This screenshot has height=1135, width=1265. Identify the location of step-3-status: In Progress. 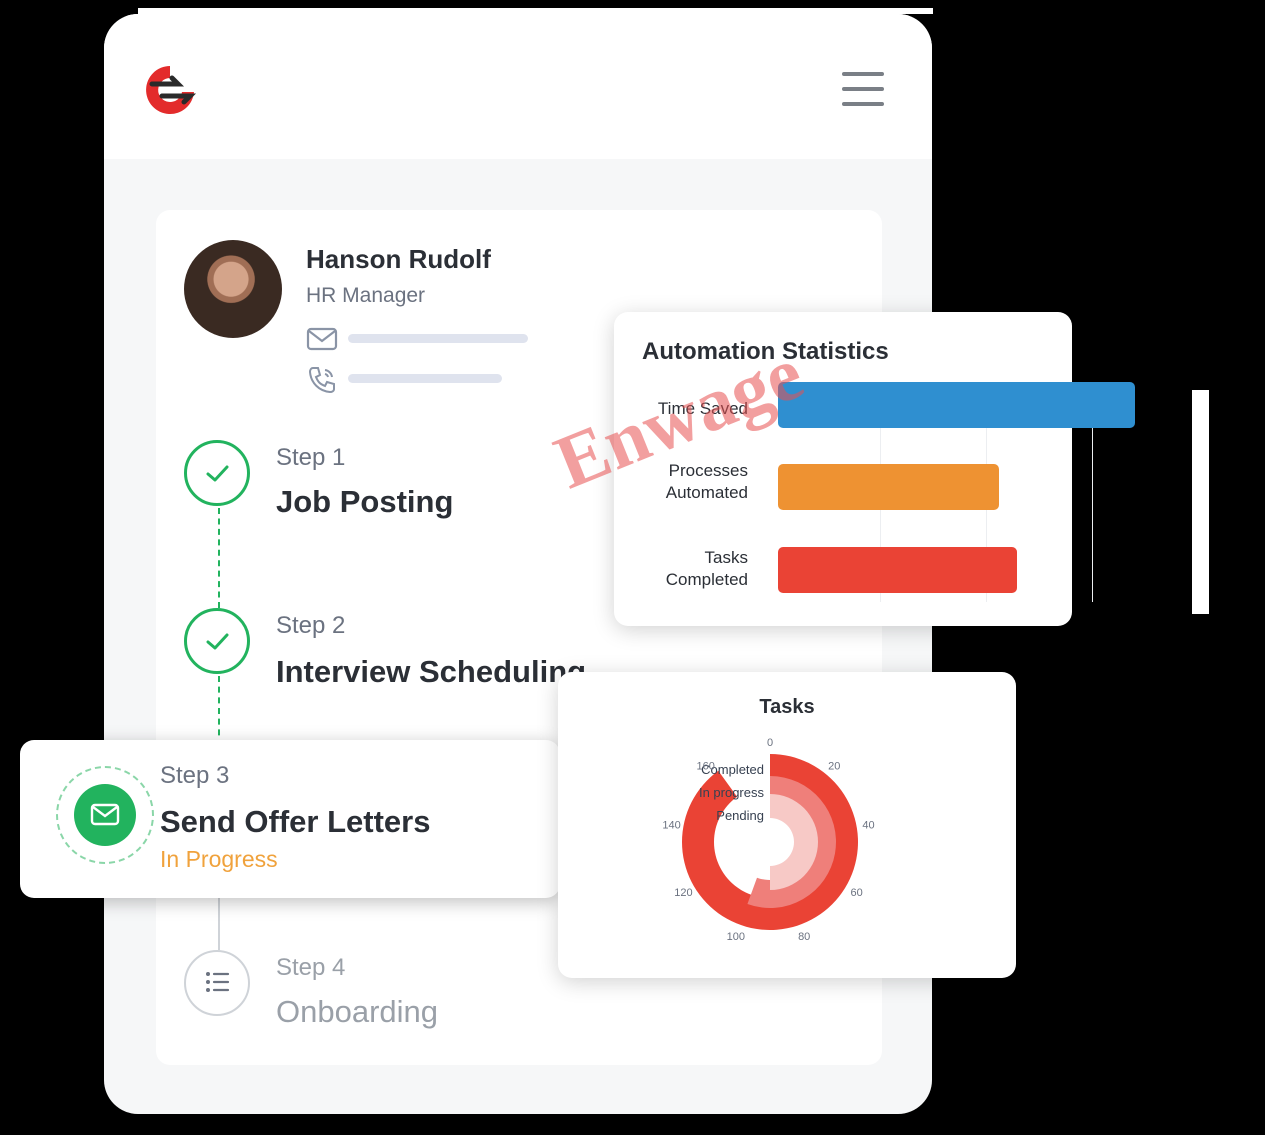
(219, 859).